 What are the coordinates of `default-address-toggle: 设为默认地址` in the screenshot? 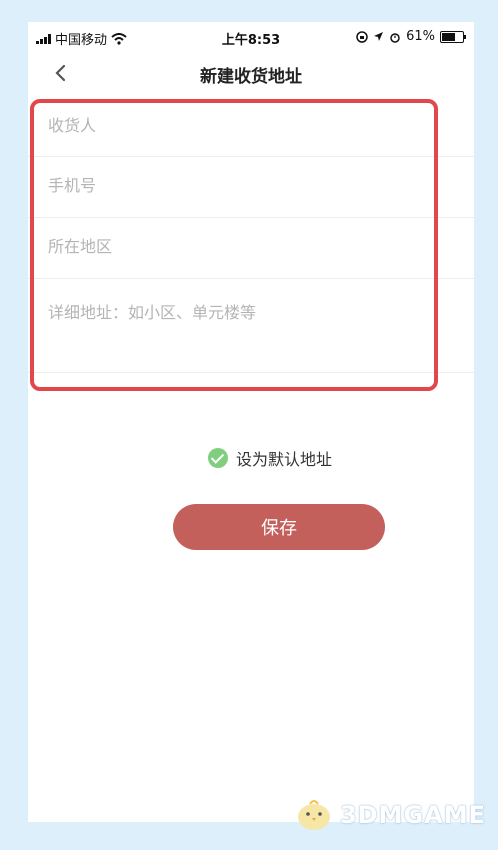 It's located at (270, 458).